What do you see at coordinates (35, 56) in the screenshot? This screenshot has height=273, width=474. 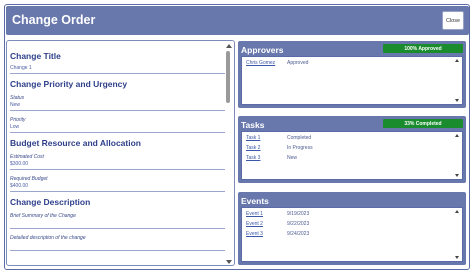 I see `change-title-heading: Change Title` at bounding box center [35, 56].